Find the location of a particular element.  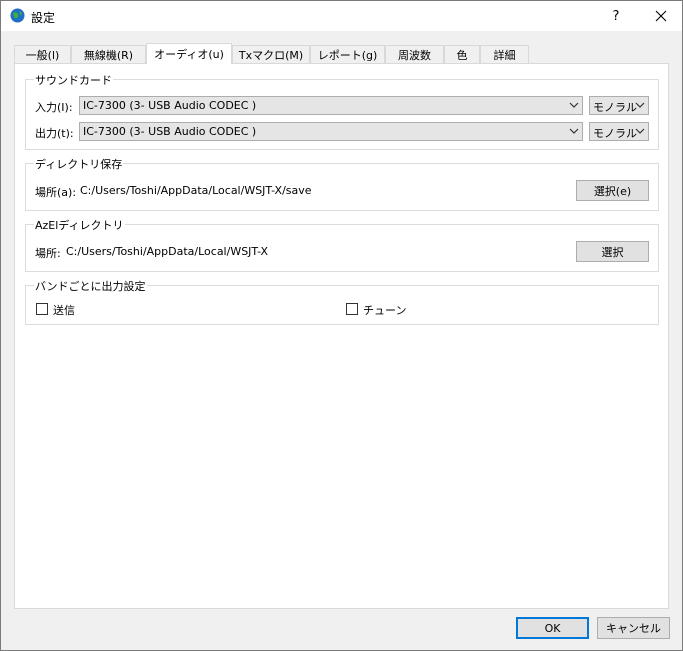

save-directory-group-title: ディレクトリ保存 is located at coordinates (79, 164).